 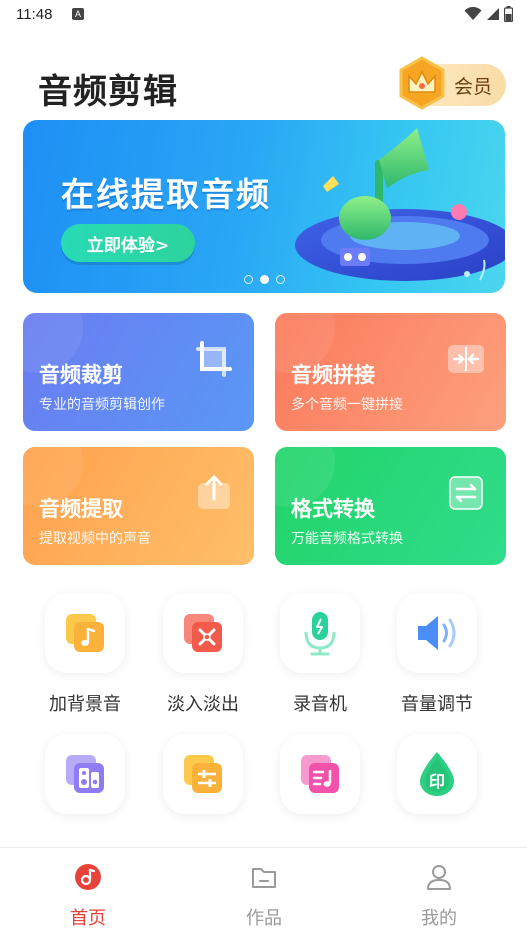 I want to click on equalizer-icon, so click(x=203, y=774).